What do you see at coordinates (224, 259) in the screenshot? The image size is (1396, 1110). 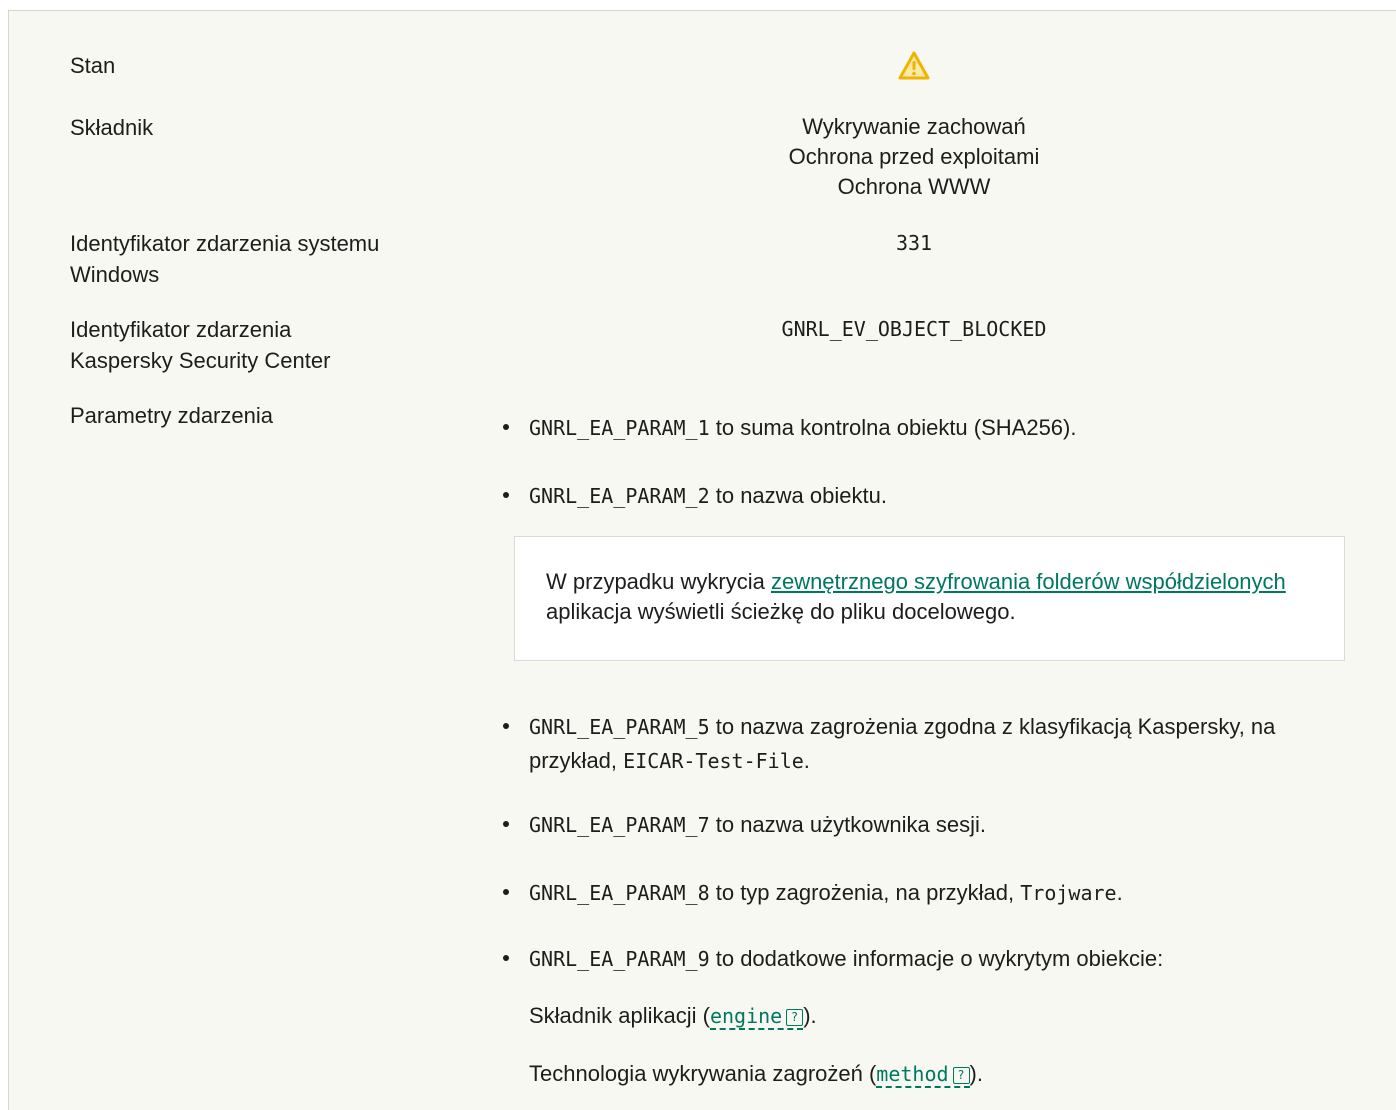 I see `windows-event-id-label: Identyfikator zdarzenia systemu Windows` at bounding box center [224, 259].